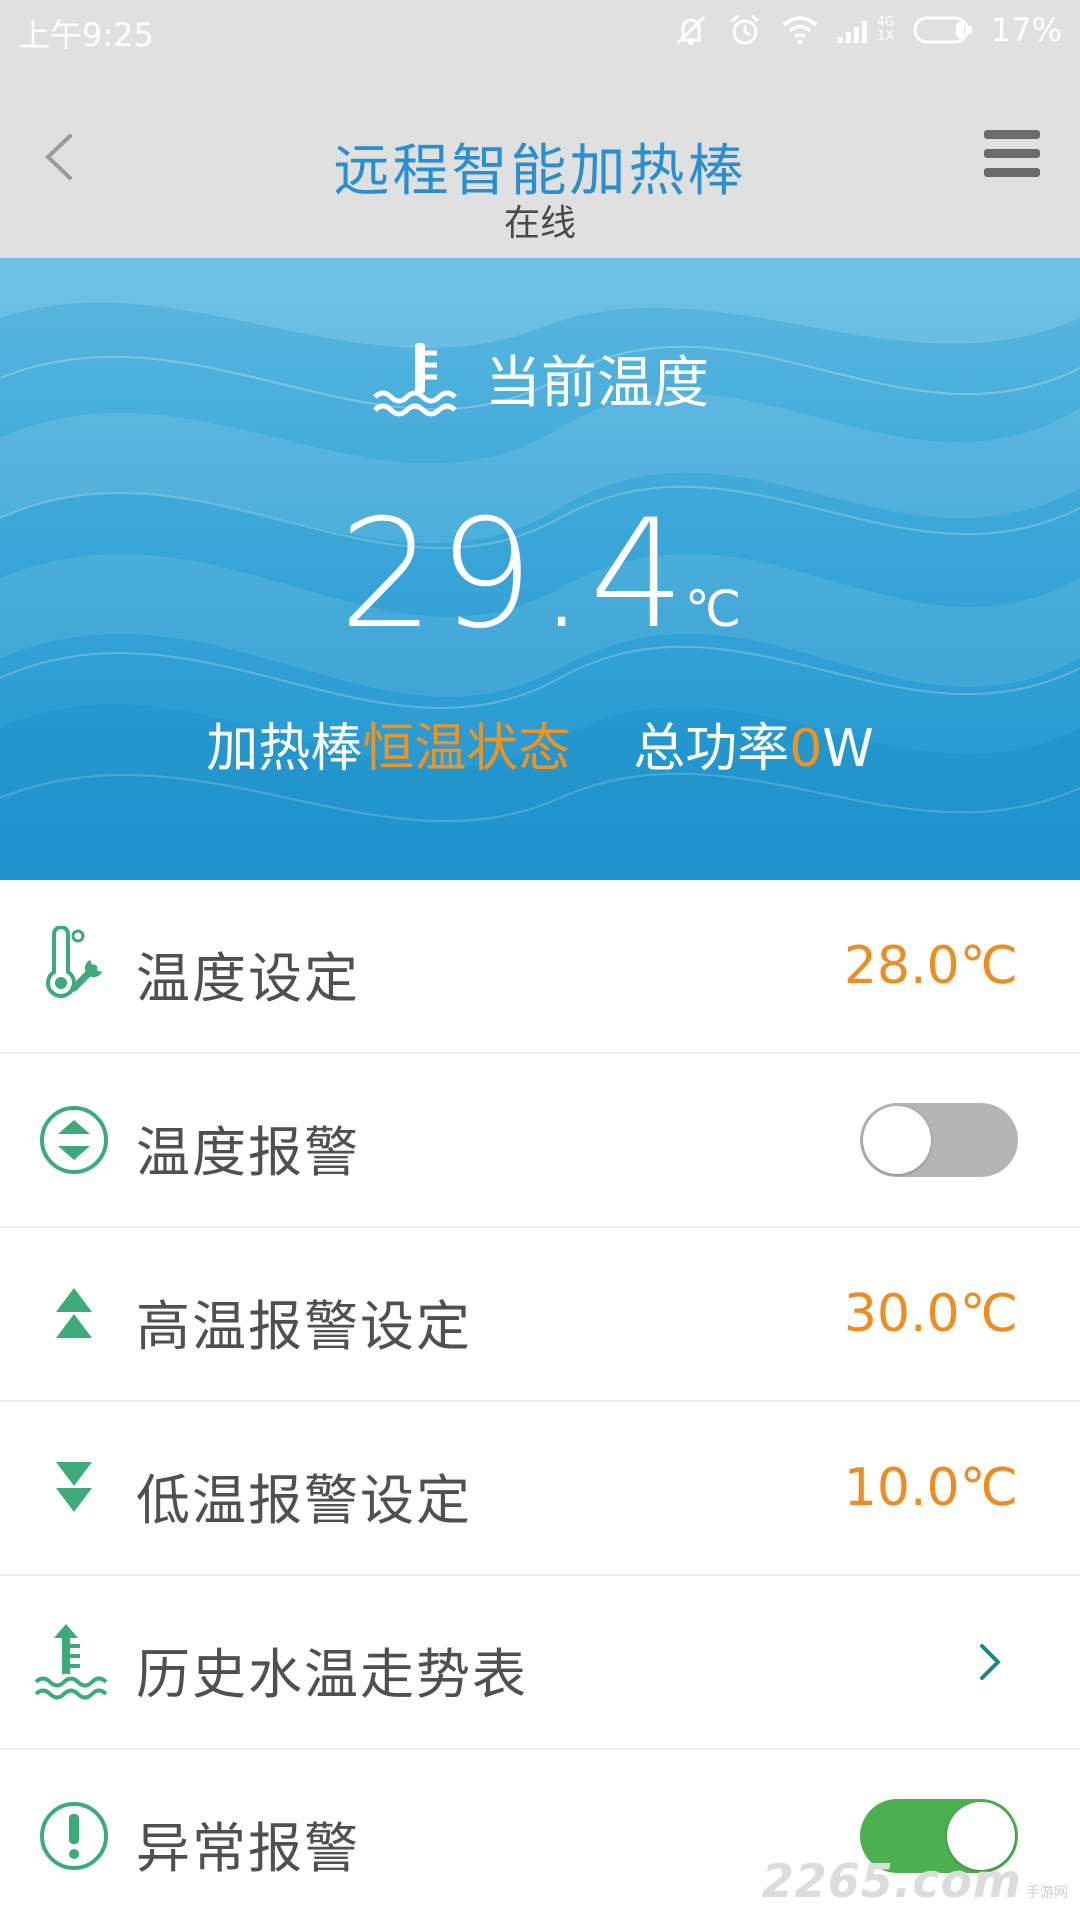  I want to click on hamburger-menu-icon, so click(1012, 153).